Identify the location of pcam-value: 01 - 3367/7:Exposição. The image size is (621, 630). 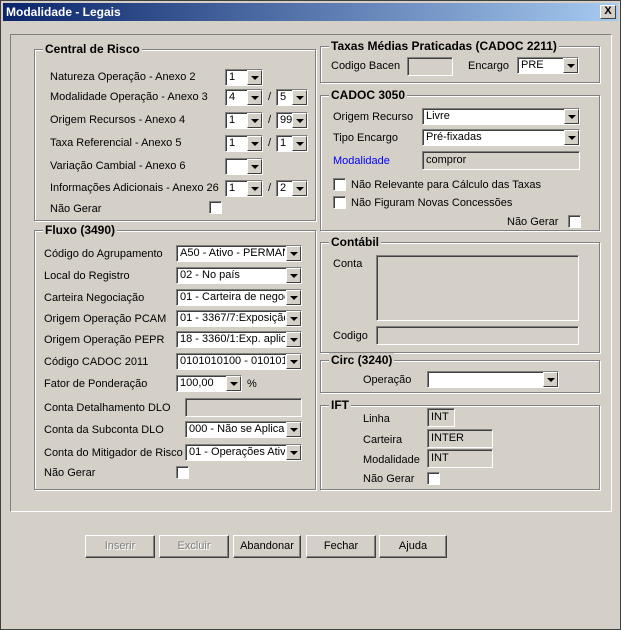
(232, 318).